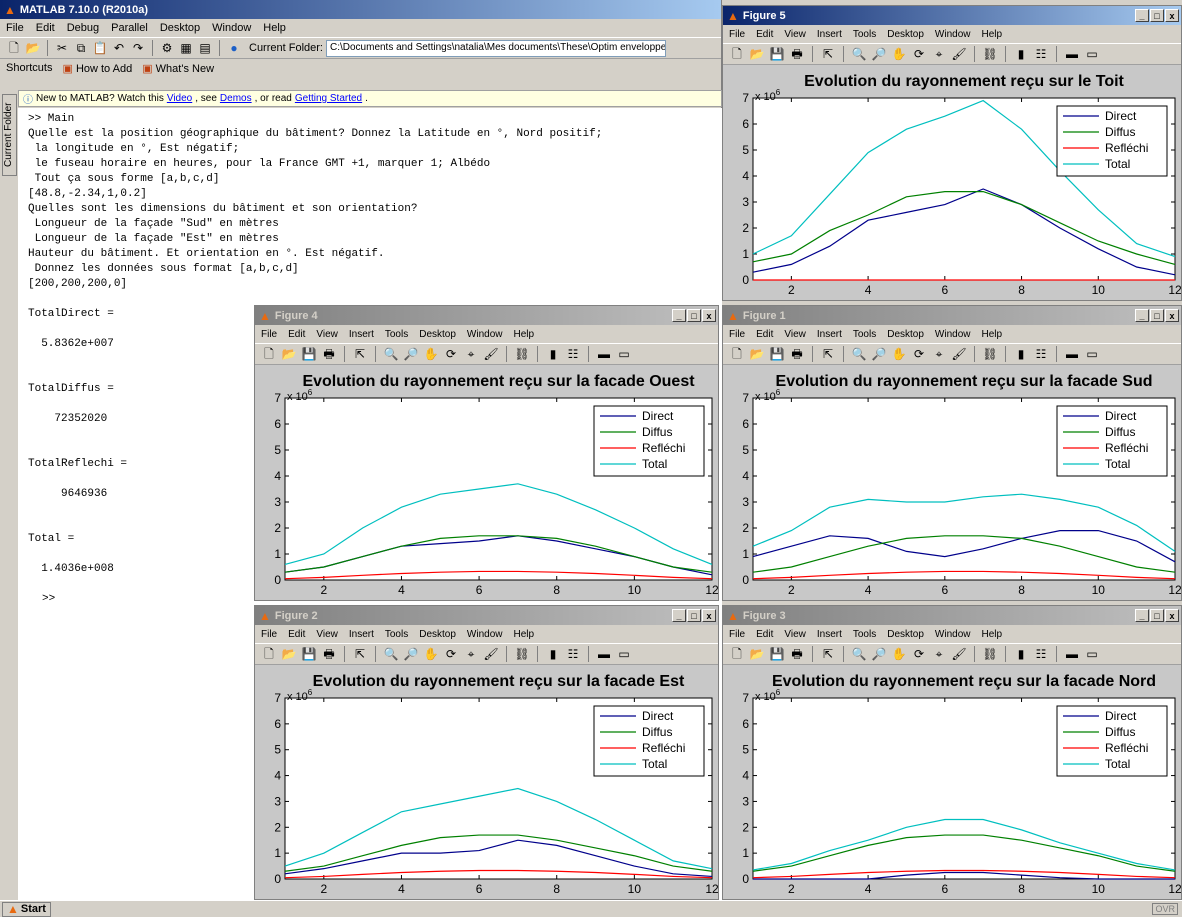 This screenshot has width=1182, height=917. Describe the element at coordinates (486, 615) in the screenshot. I see `figure-title-bar: ▲ Figure 2 _ □ x` at that location.